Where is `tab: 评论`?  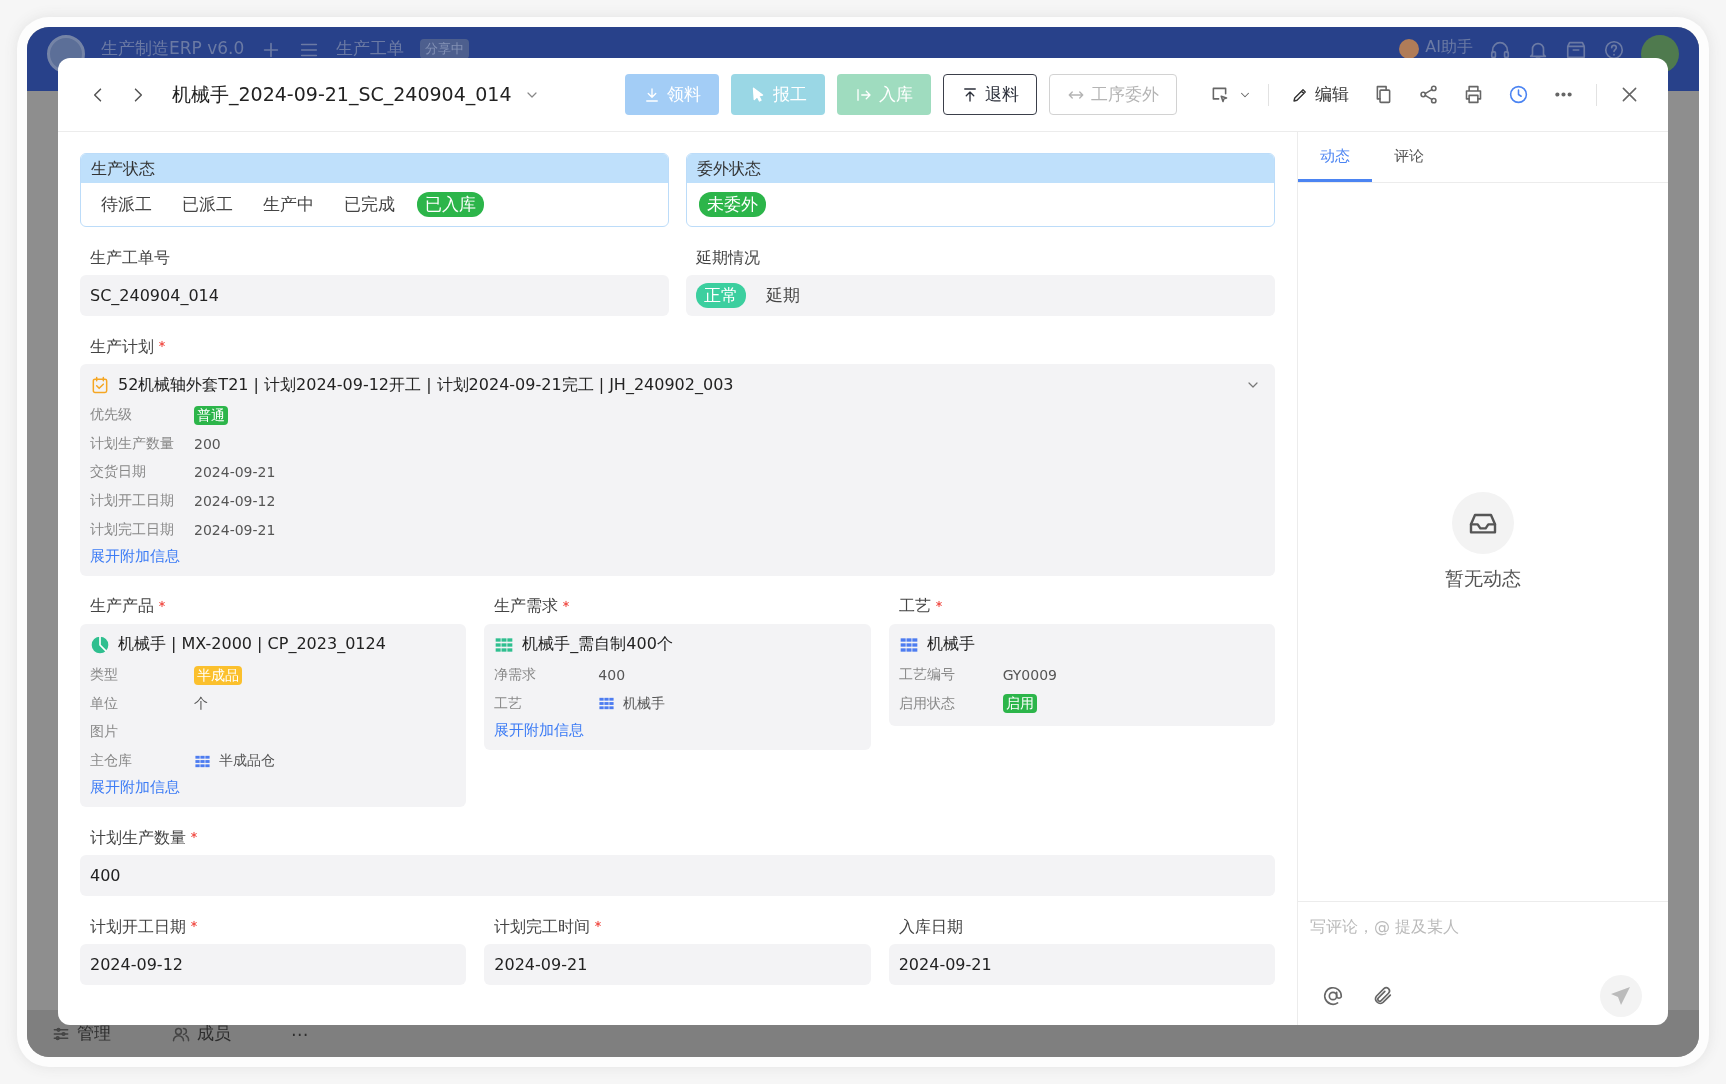 tab: 评论 is located at coordinates (1409, 157).